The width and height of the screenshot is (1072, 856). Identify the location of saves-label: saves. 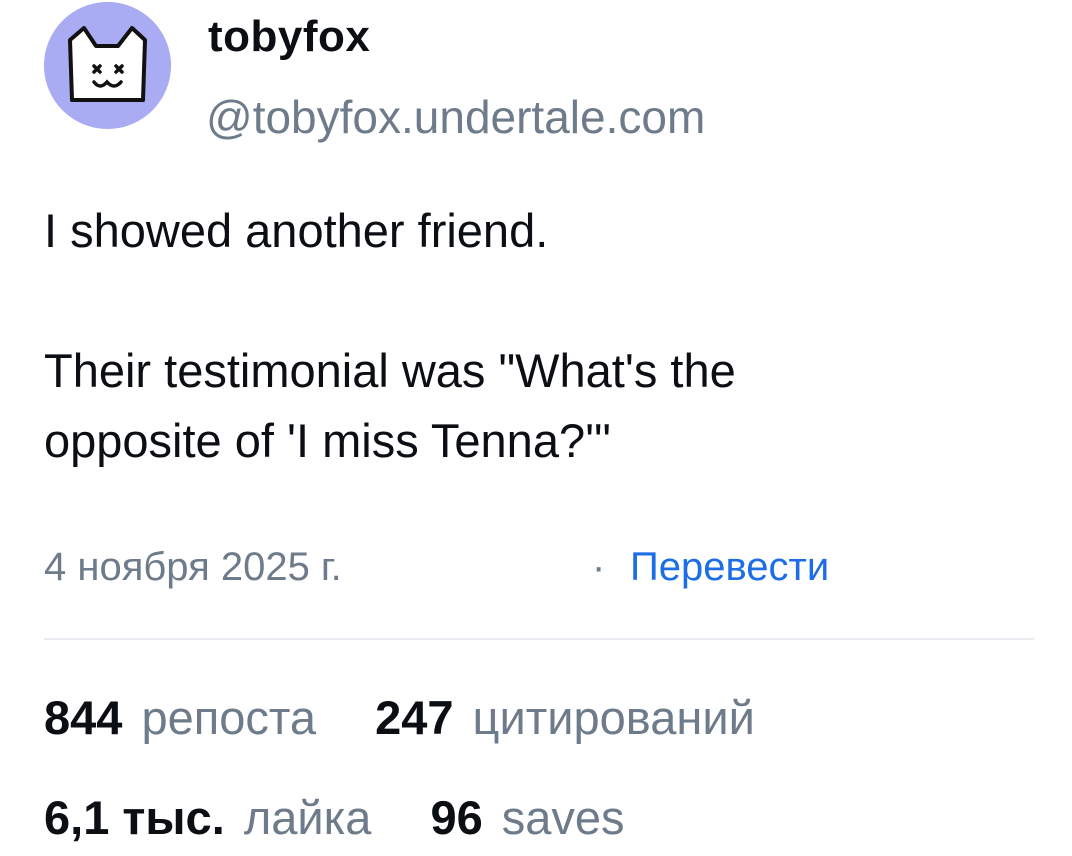
(563, 817).